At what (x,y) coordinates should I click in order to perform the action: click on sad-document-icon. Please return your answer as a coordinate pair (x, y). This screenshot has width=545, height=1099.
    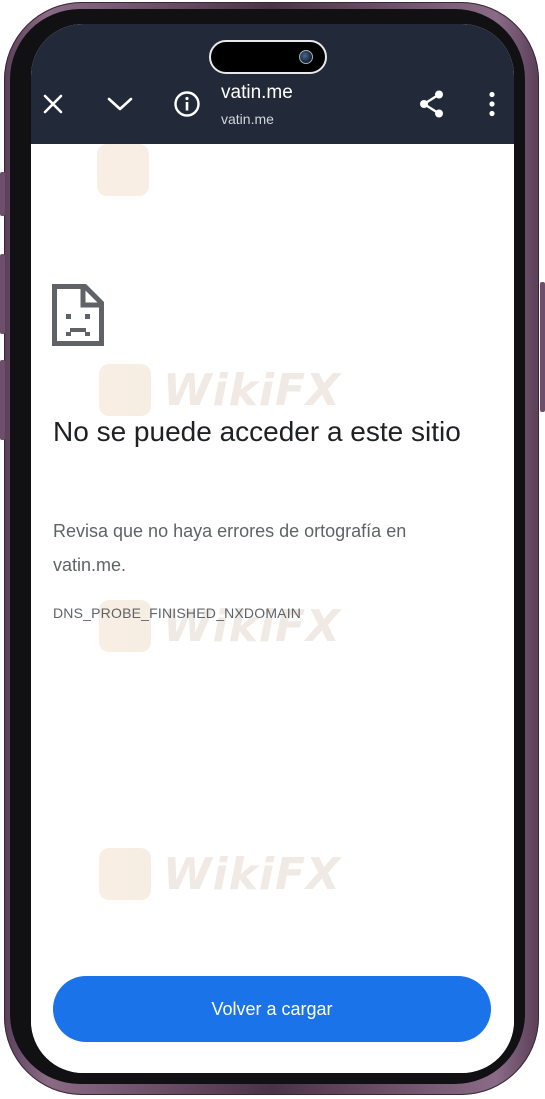
    Looking at the image, I should click on (78, 315).